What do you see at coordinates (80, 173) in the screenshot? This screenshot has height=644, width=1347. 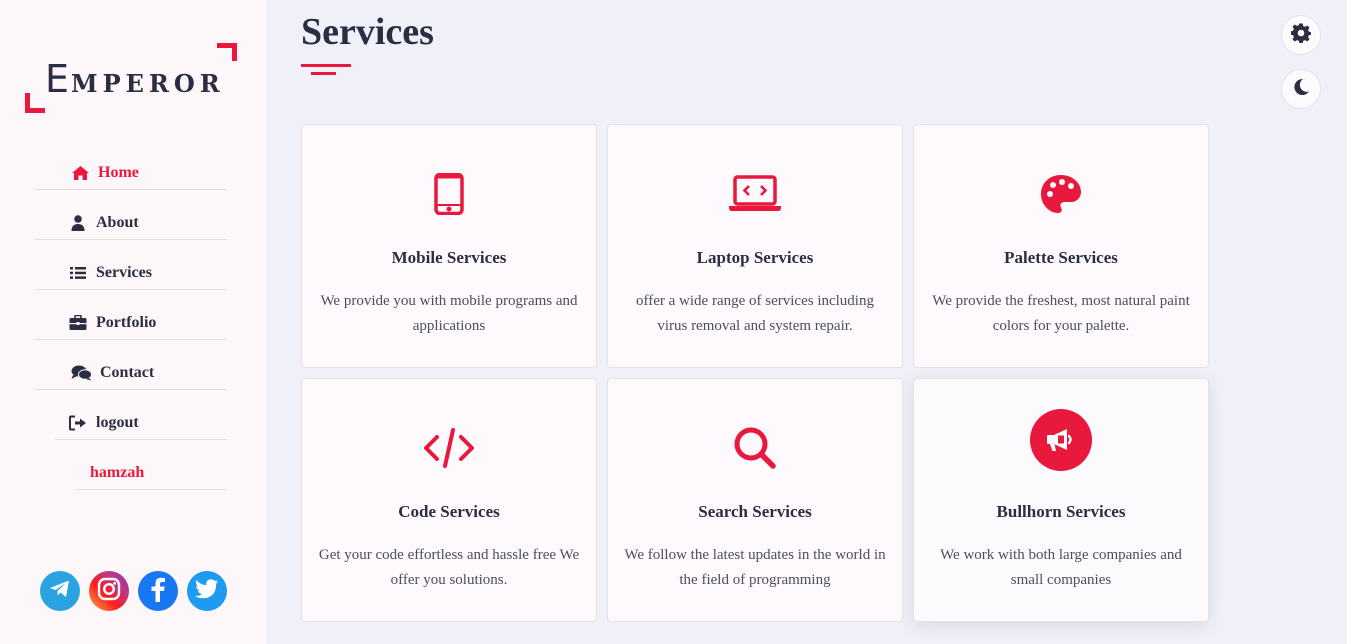 I see `home-icon` at bounding box center [80, 173].